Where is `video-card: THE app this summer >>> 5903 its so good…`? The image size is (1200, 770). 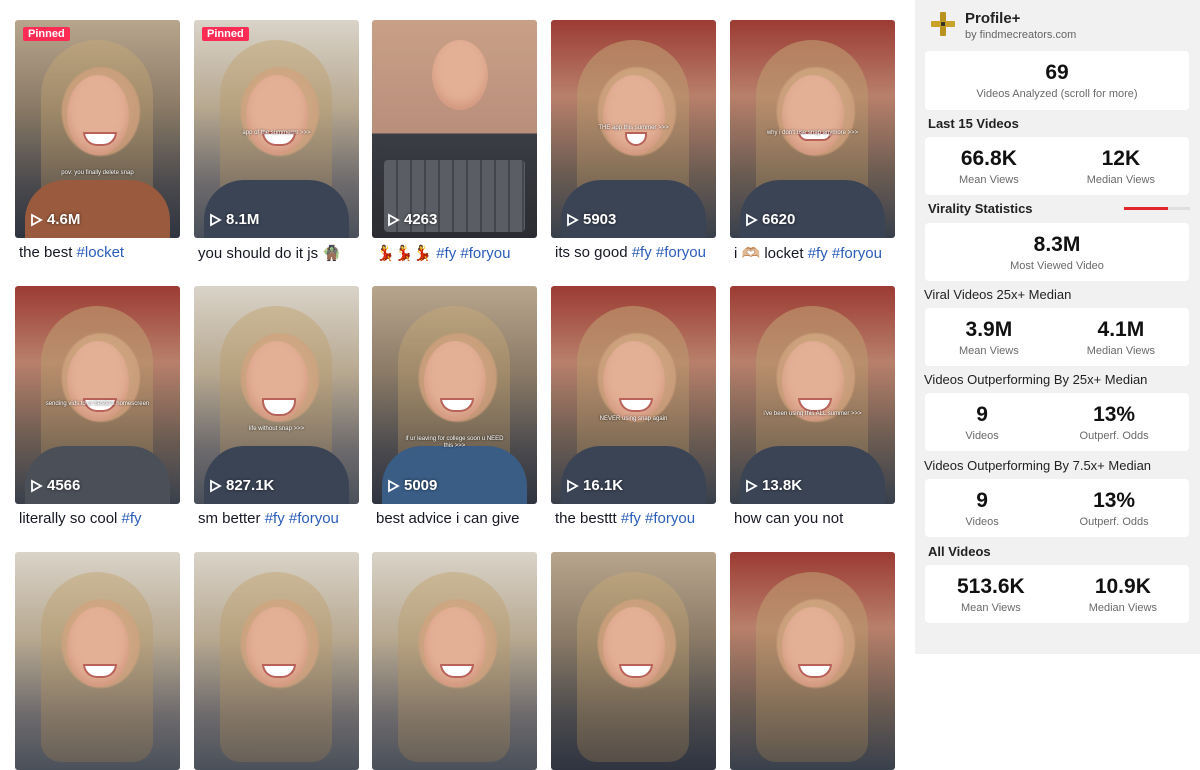
video-card: THE app this summer >>> 5903 its so good… is located at coordinates (633, 140).